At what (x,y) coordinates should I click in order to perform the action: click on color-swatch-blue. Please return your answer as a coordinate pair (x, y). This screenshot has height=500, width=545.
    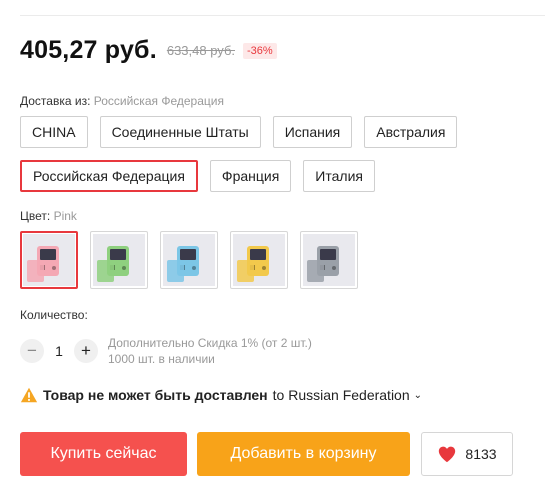
    Looking at the image, I should click on (189, 260).